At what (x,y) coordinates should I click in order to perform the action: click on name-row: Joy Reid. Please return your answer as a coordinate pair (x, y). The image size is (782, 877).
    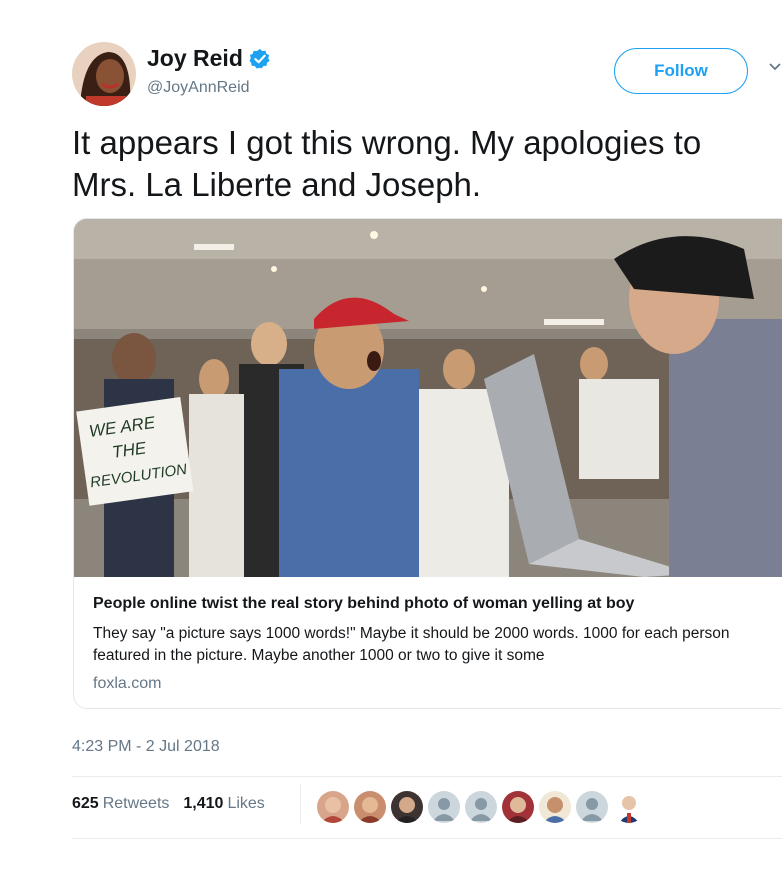
    Looking at the image, I should click on (209, 58).